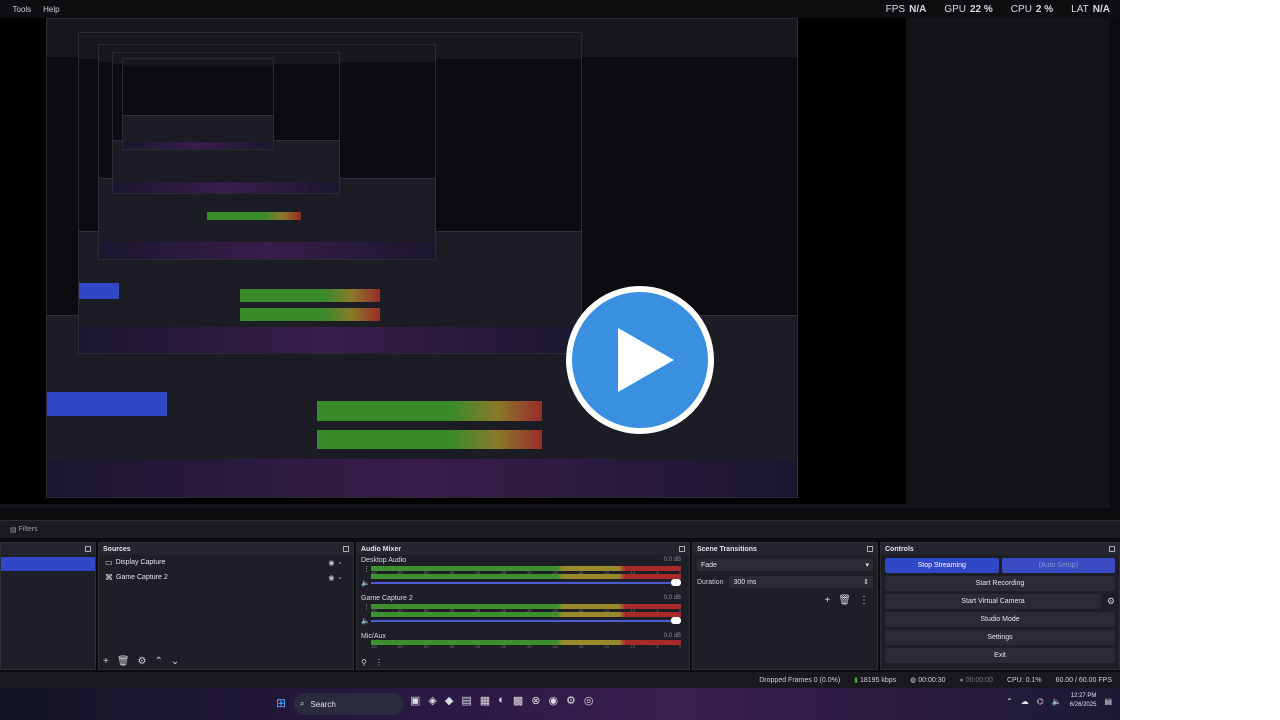 The height and width of the screenshot is (720, 1280). I want to click on task-view-icon: ▣, so click(415, 700).